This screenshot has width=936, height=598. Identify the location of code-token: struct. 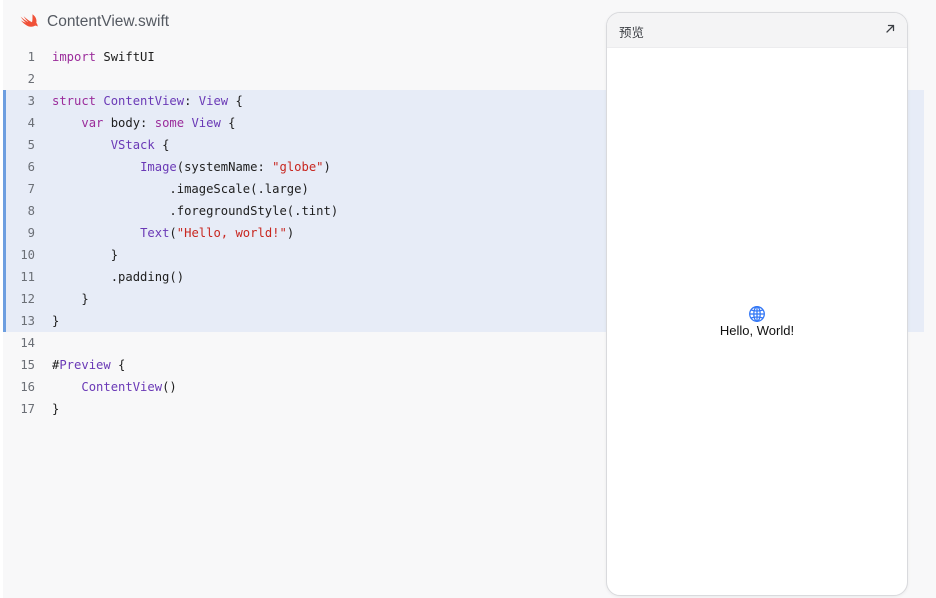
(74, 101).